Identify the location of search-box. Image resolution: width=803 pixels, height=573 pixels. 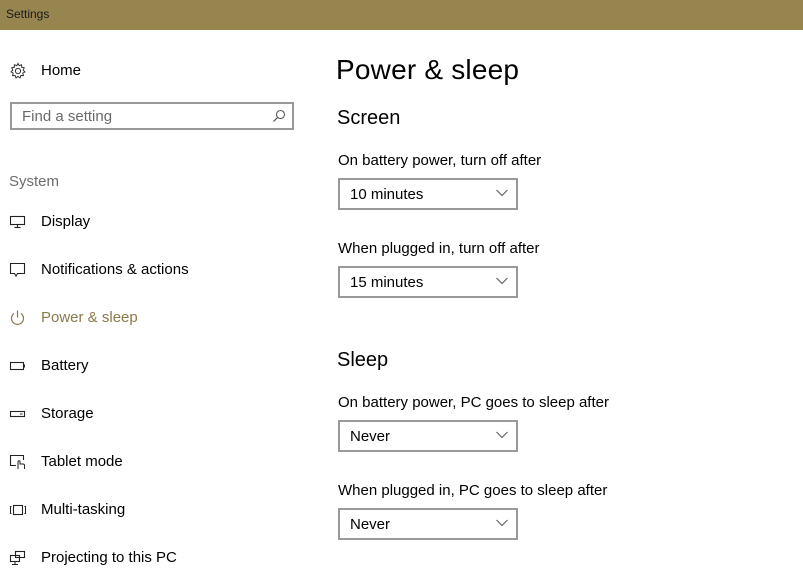
(152, 116).